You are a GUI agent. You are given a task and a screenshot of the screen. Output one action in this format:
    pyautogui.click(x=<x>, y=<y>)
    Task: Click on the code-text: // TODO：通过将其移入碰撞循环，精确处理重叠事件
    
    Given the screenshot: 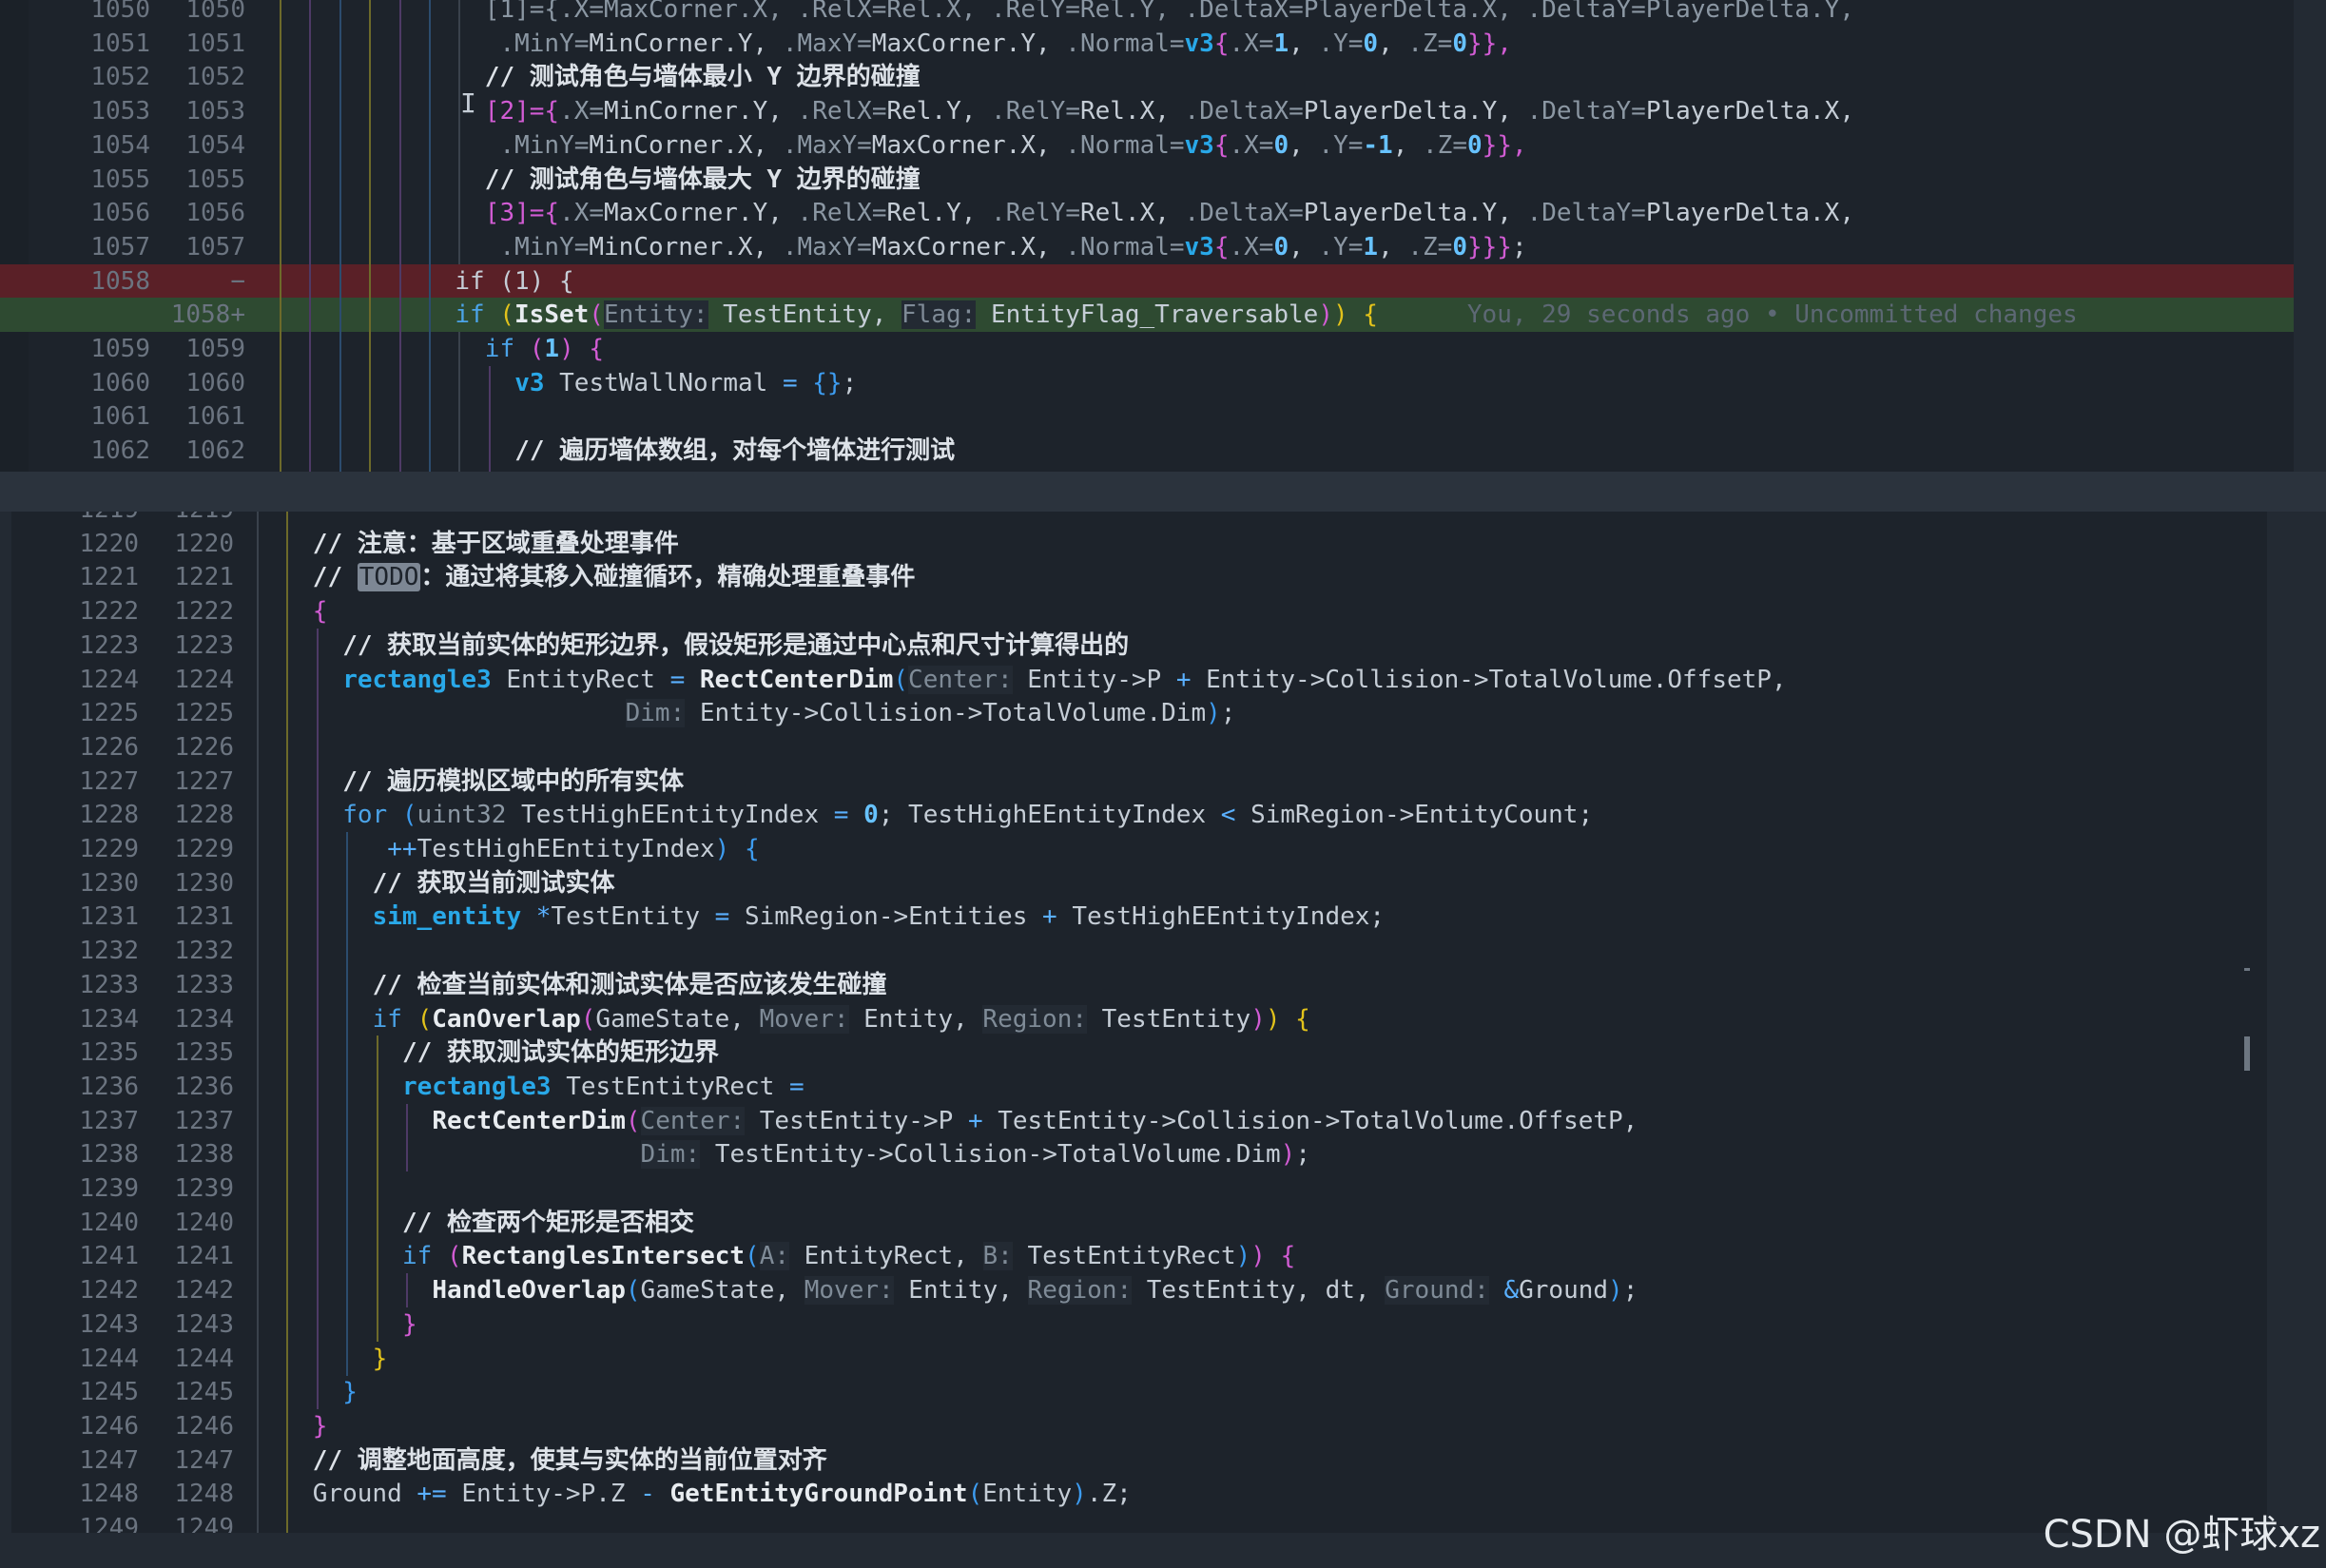 What is the action you would take?
    pyautogui.click(x=614, y=577)
    